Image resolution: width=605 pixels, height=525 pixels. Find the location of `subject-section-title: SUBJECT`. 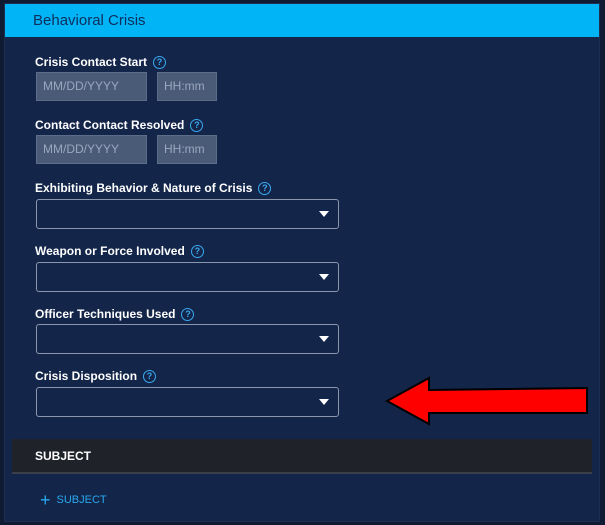

subject-section-title: SUBJECT is located at coordinates (63, 456).